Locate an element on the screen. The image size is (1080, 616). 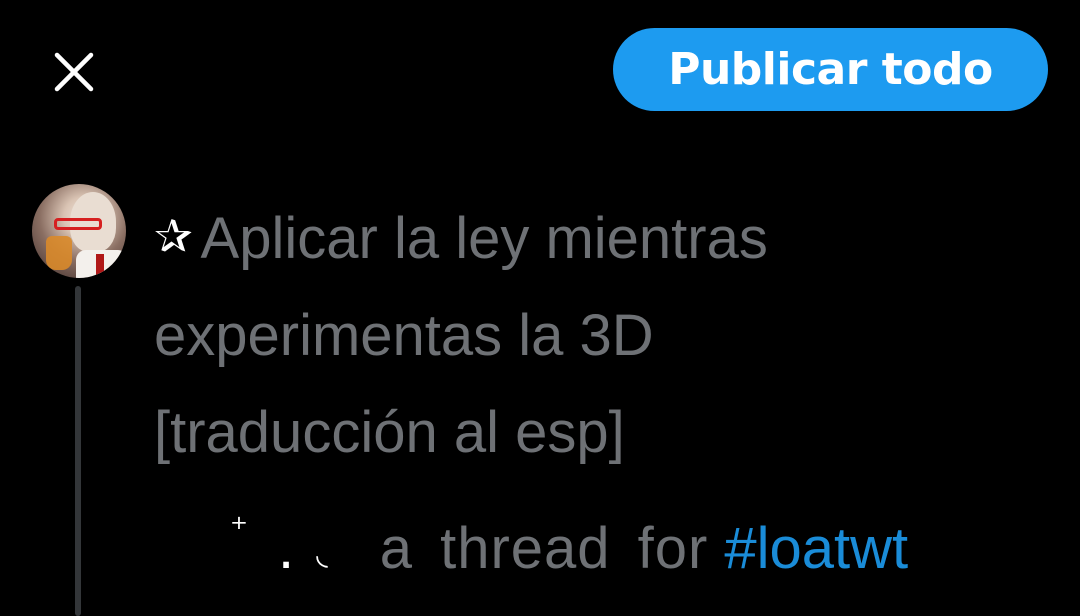
post-line-2: experimentas la 3D is located at coordinates (404, 335).